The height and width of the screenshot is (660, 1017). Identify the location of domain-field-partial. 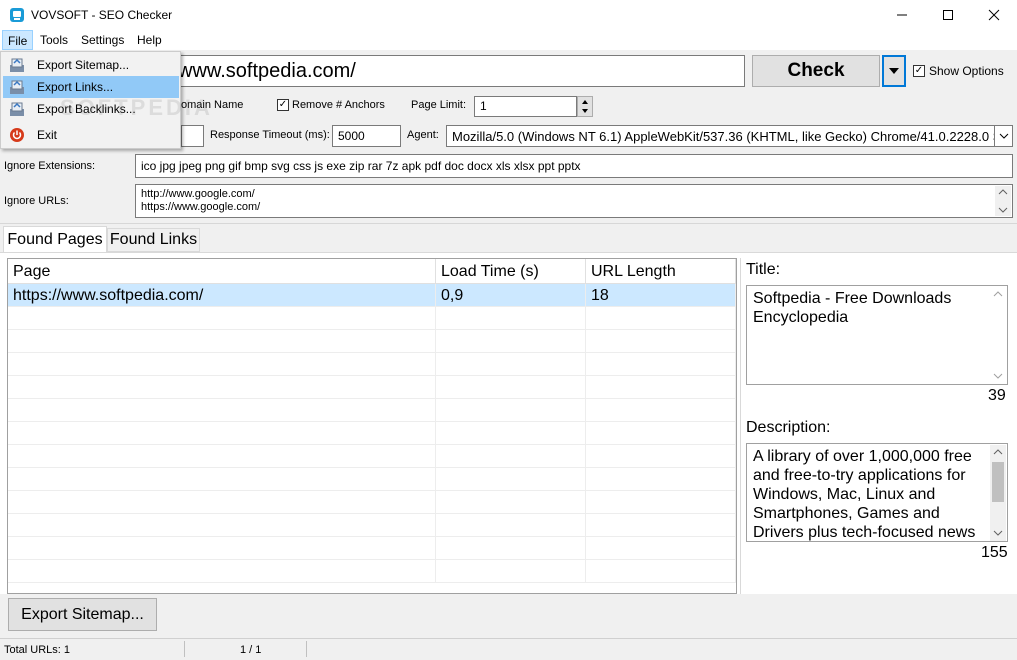
(192, 136).